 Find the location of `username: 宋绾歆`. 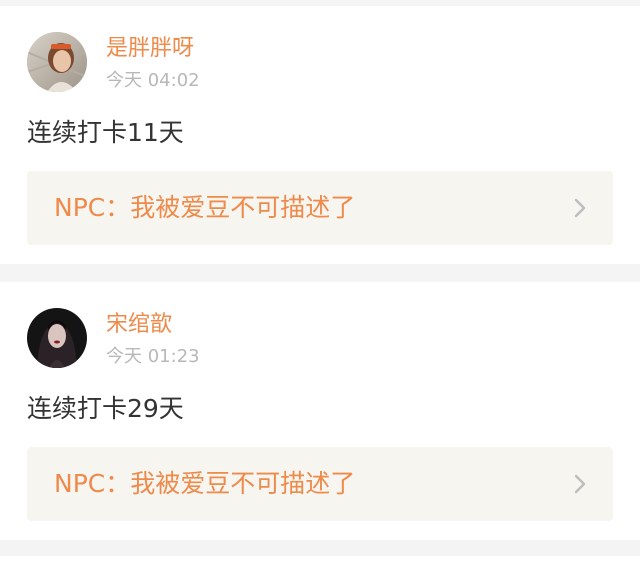

username: 宋绾歆 is located at coordinates (139, 325).